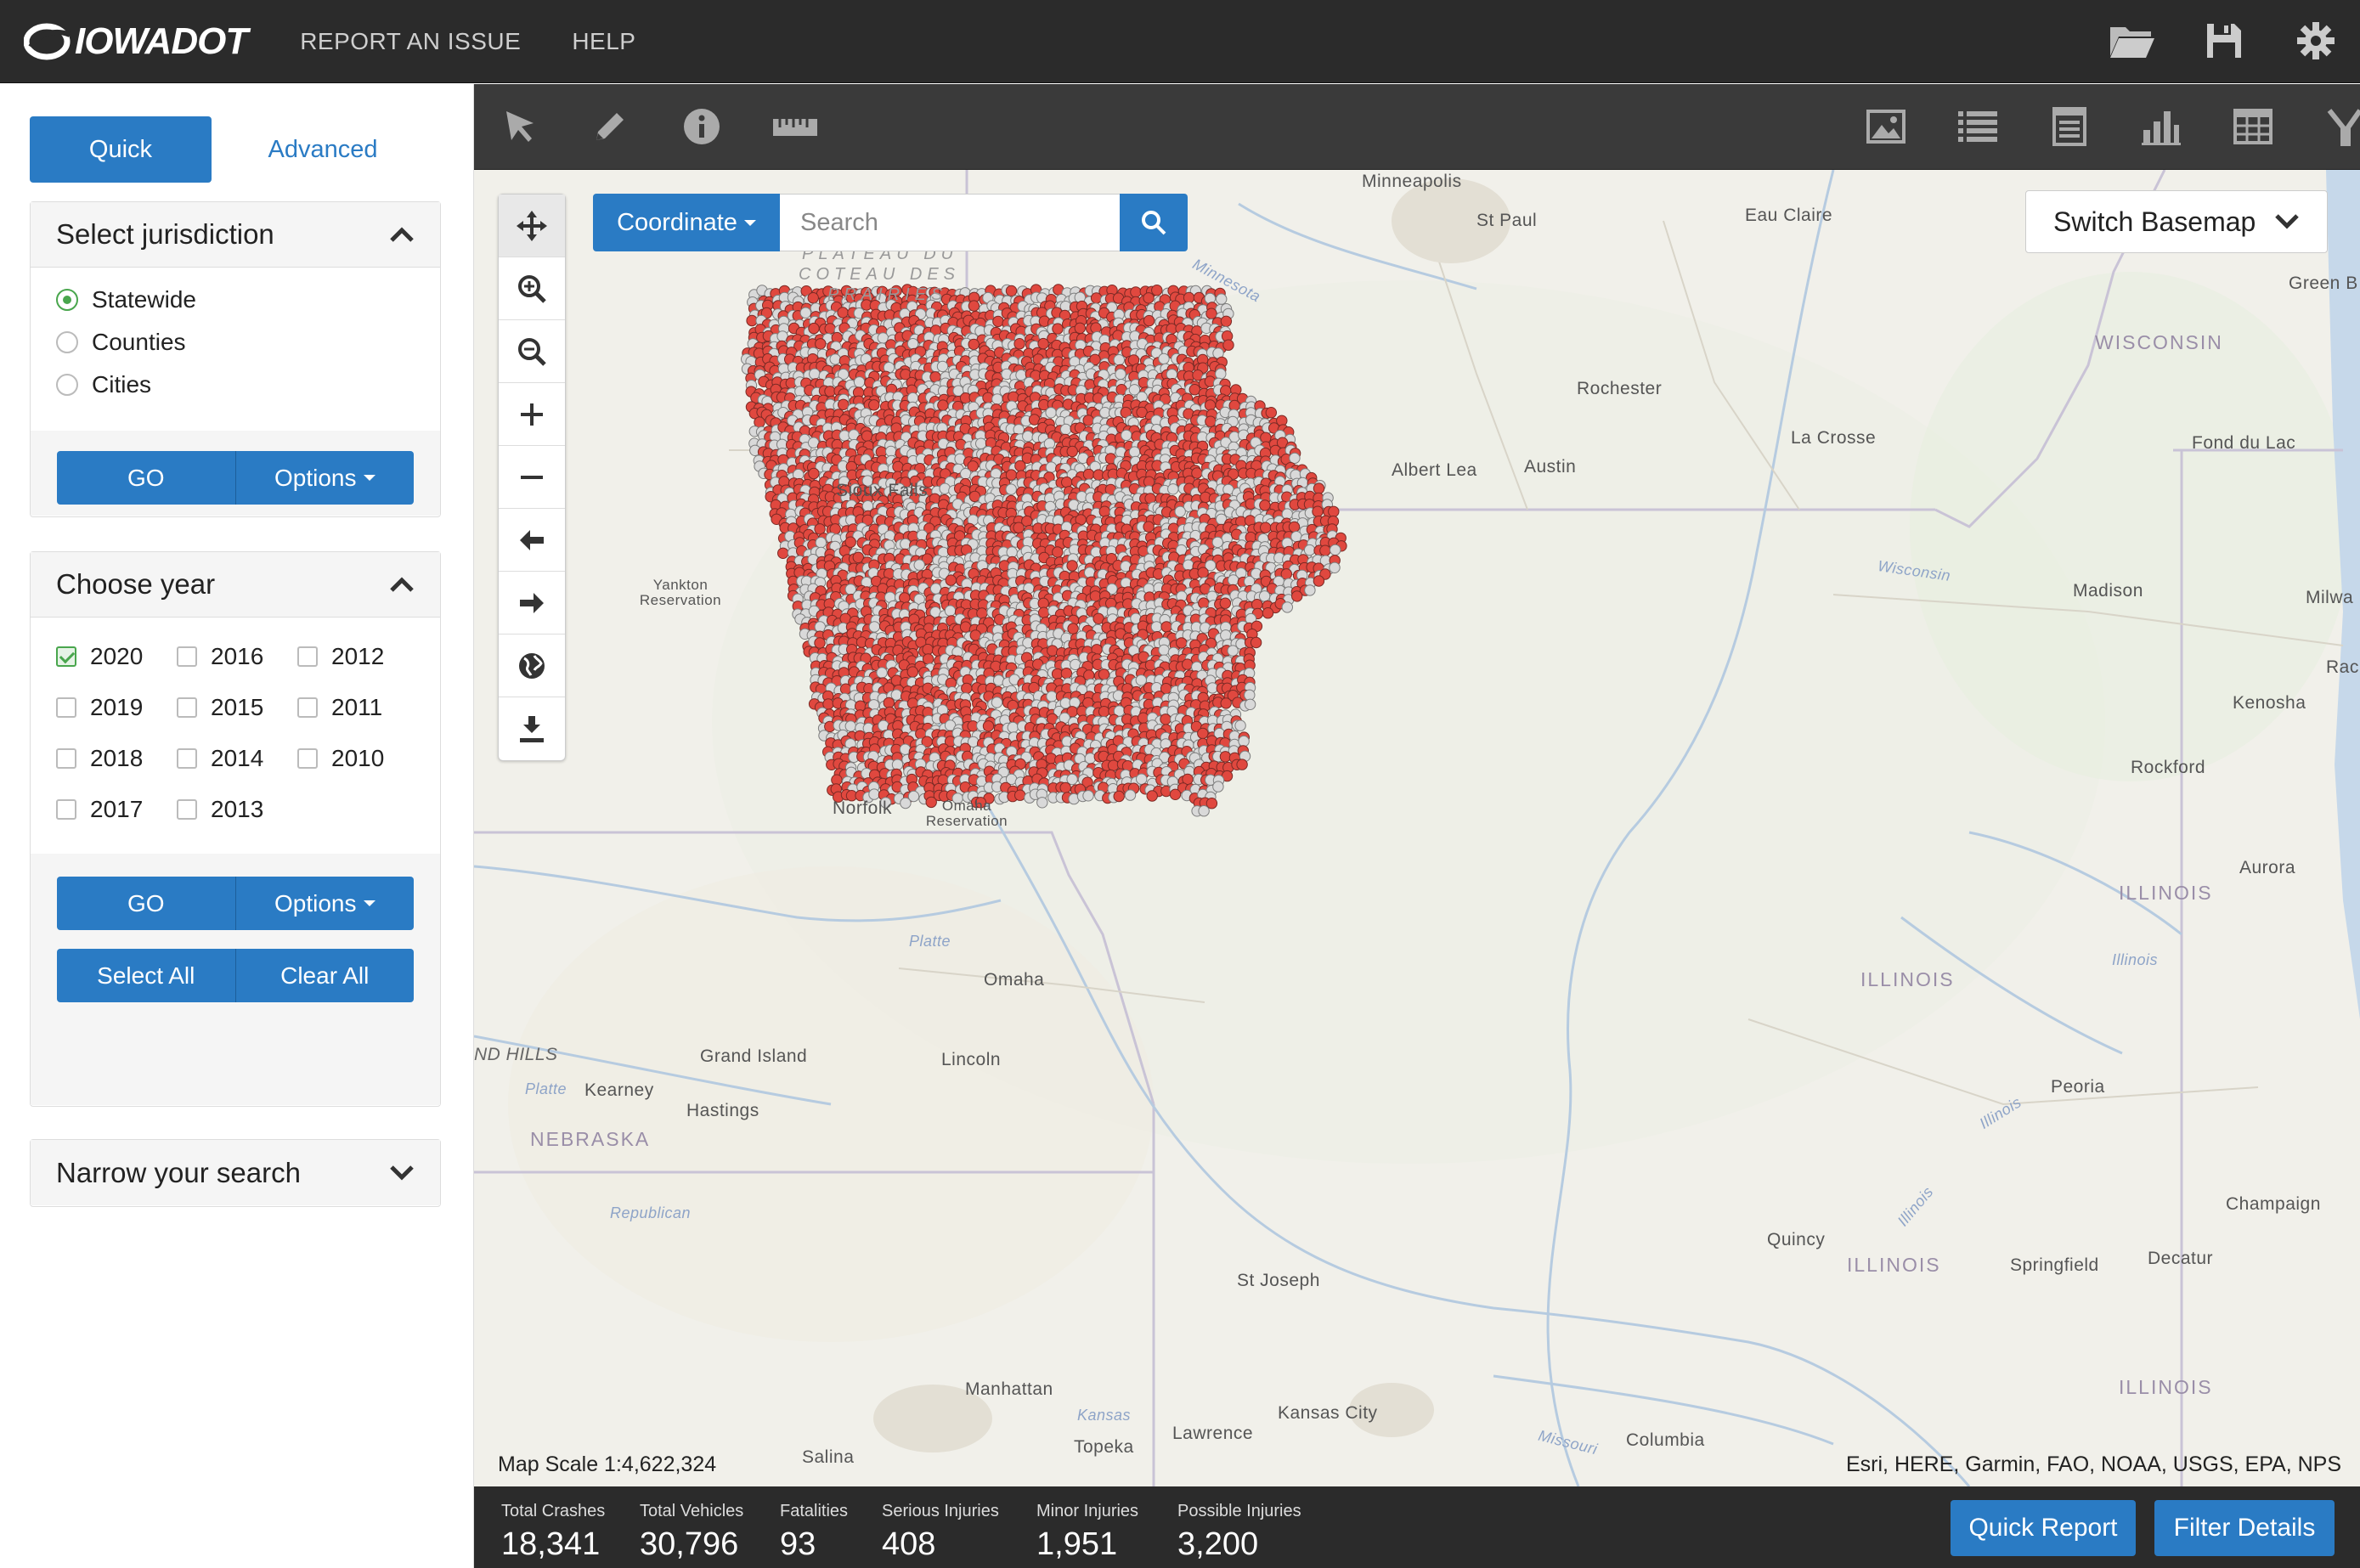 The image size is (2360, 1568). Describe the element at coordinates (2244, 1528) in the screenshot. I see `filter-details-button: Filter Details` at that location.